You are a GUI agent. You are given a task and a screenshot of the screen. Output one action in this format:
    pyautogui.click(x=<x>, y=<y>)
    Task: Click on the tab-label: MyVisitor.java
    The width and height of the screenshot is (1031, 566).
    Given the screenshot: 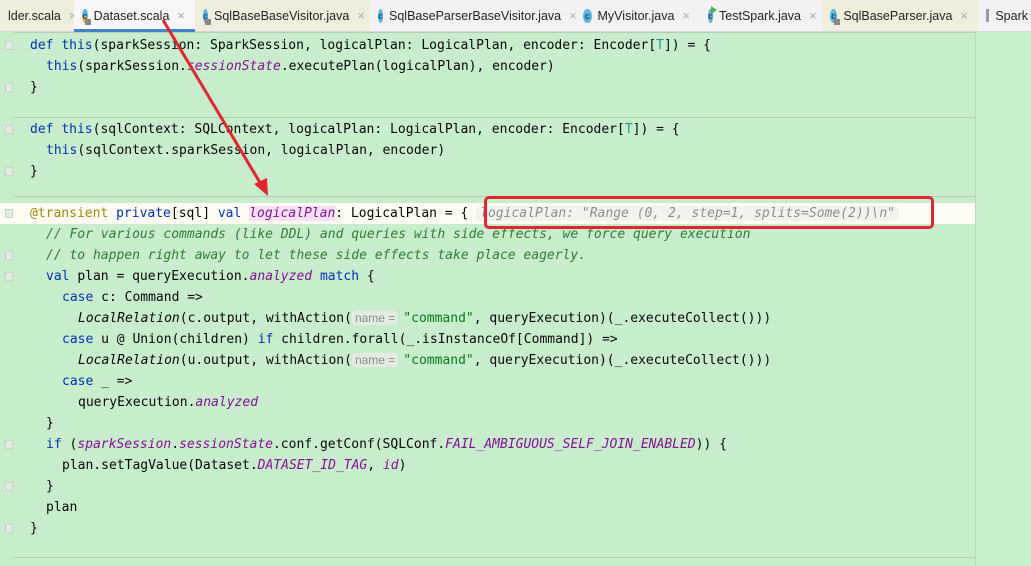 What is the action you would take?
    pyautogui.click(x=636, y=15)
    